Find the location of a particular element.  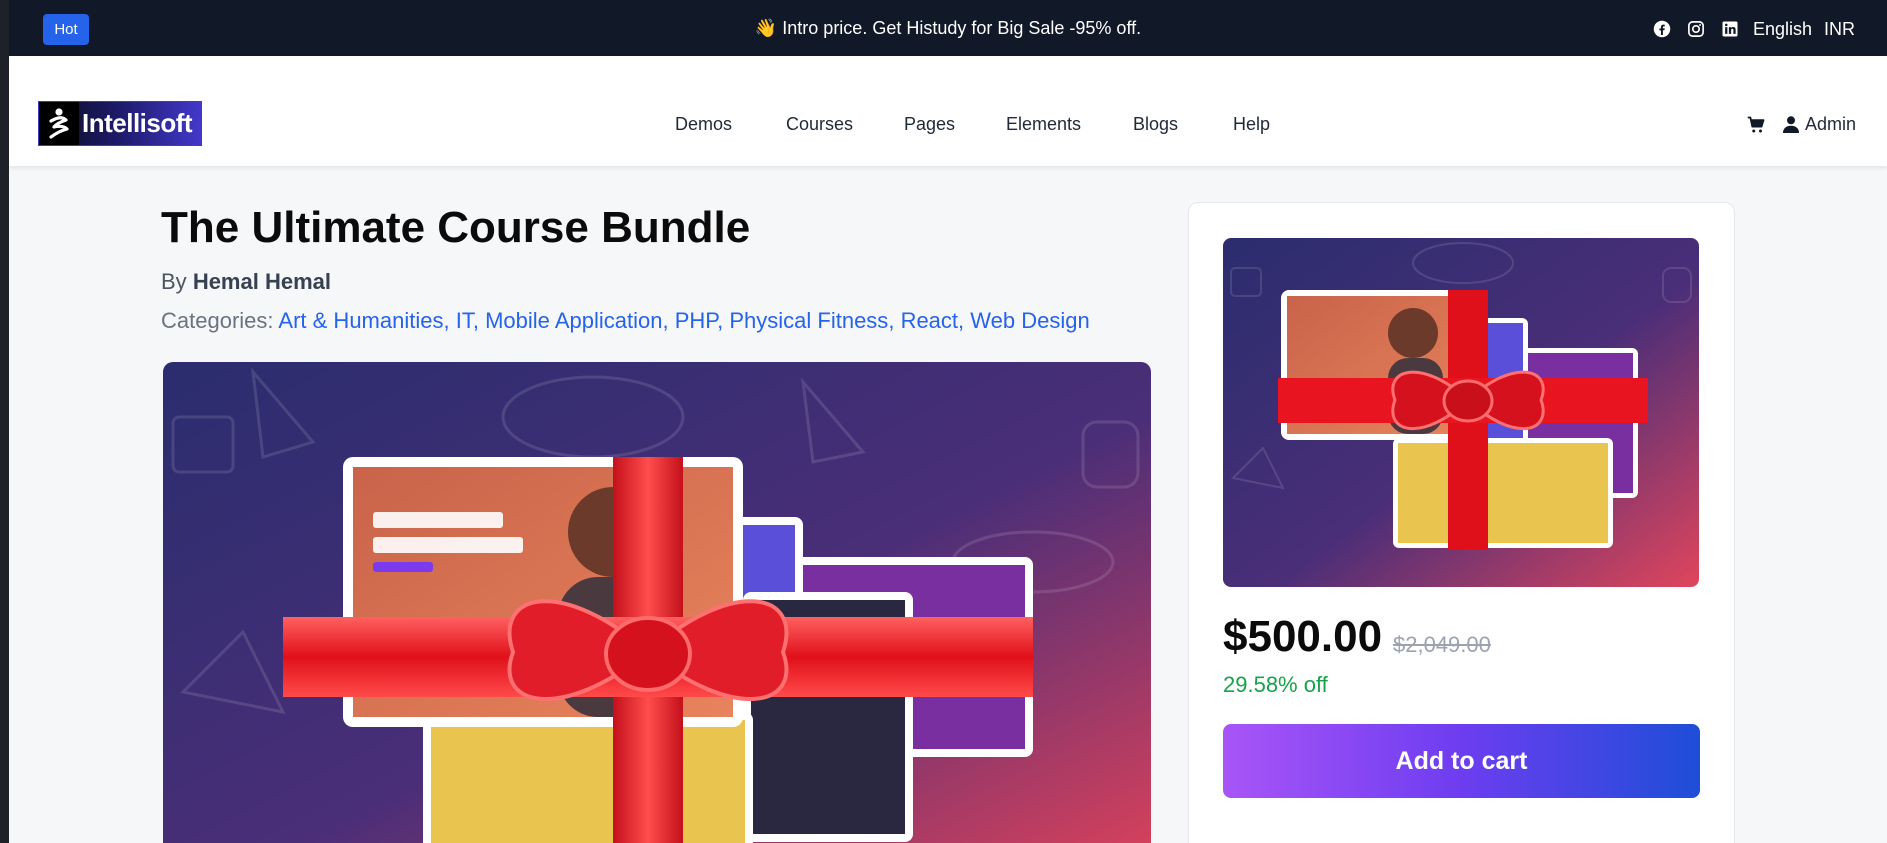

linkedin-icon is located at coordinates (1730, 29).